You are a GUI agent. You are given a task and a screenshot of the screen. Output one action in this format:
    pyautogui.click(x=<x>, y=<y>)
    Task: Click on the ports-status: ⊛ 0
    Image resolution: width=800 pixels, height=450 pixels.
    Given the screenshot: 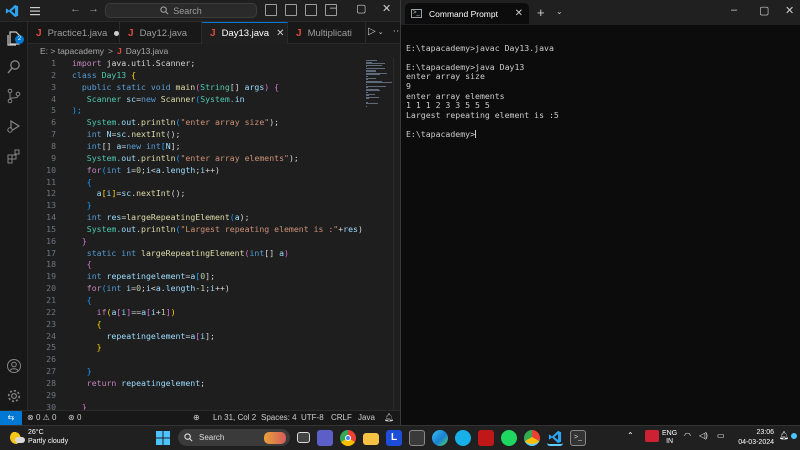 What is the action you would take?
    pyautogui.click(x=74, y=417)
    